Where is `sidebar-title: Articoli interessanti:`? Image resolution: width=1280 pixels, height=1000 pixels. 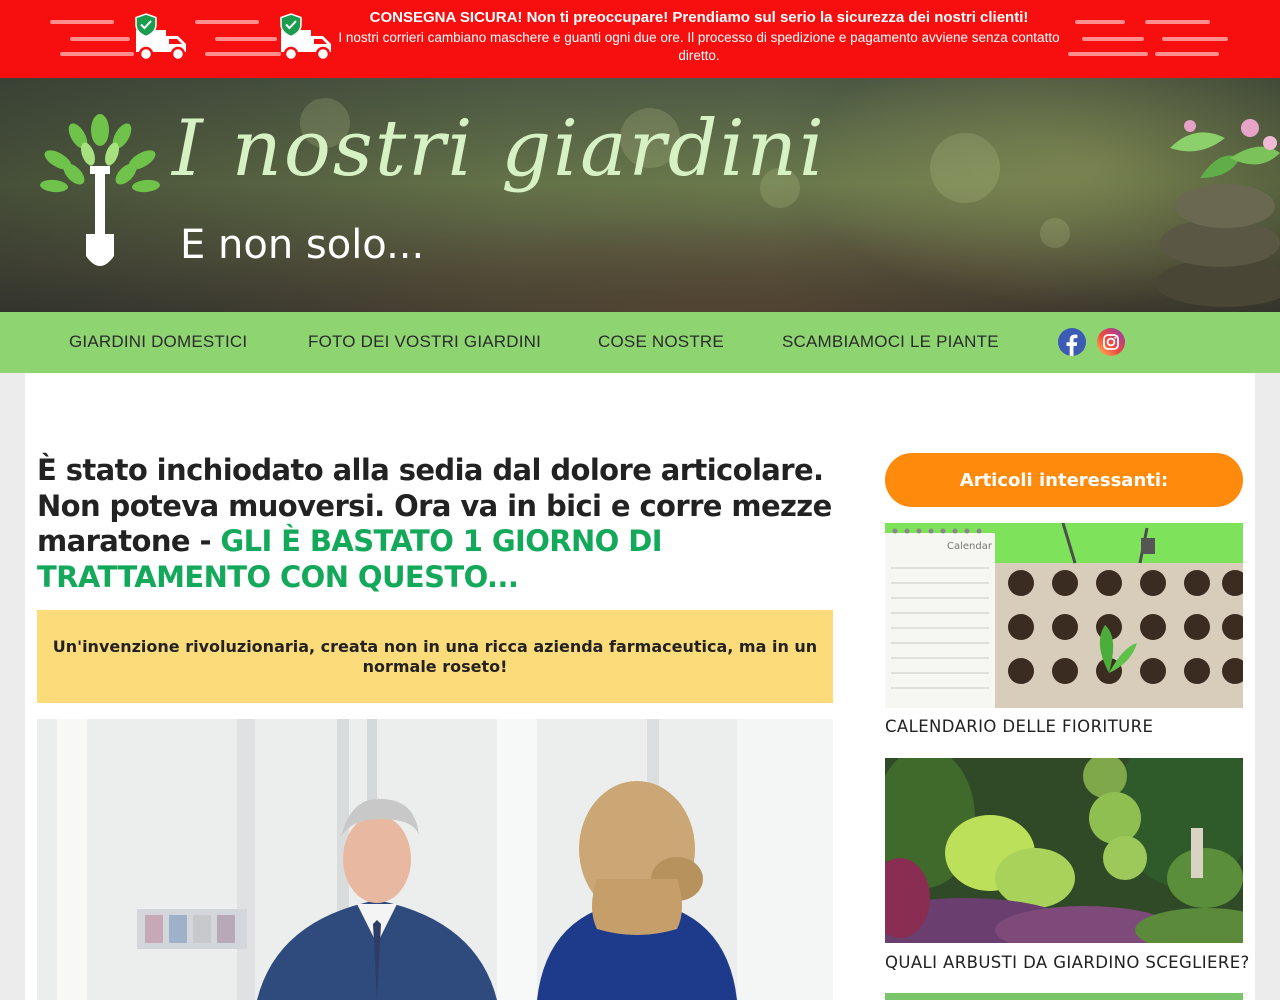
sidebar-title: Articoli interessanti: is located at coordinates (1064, 480).